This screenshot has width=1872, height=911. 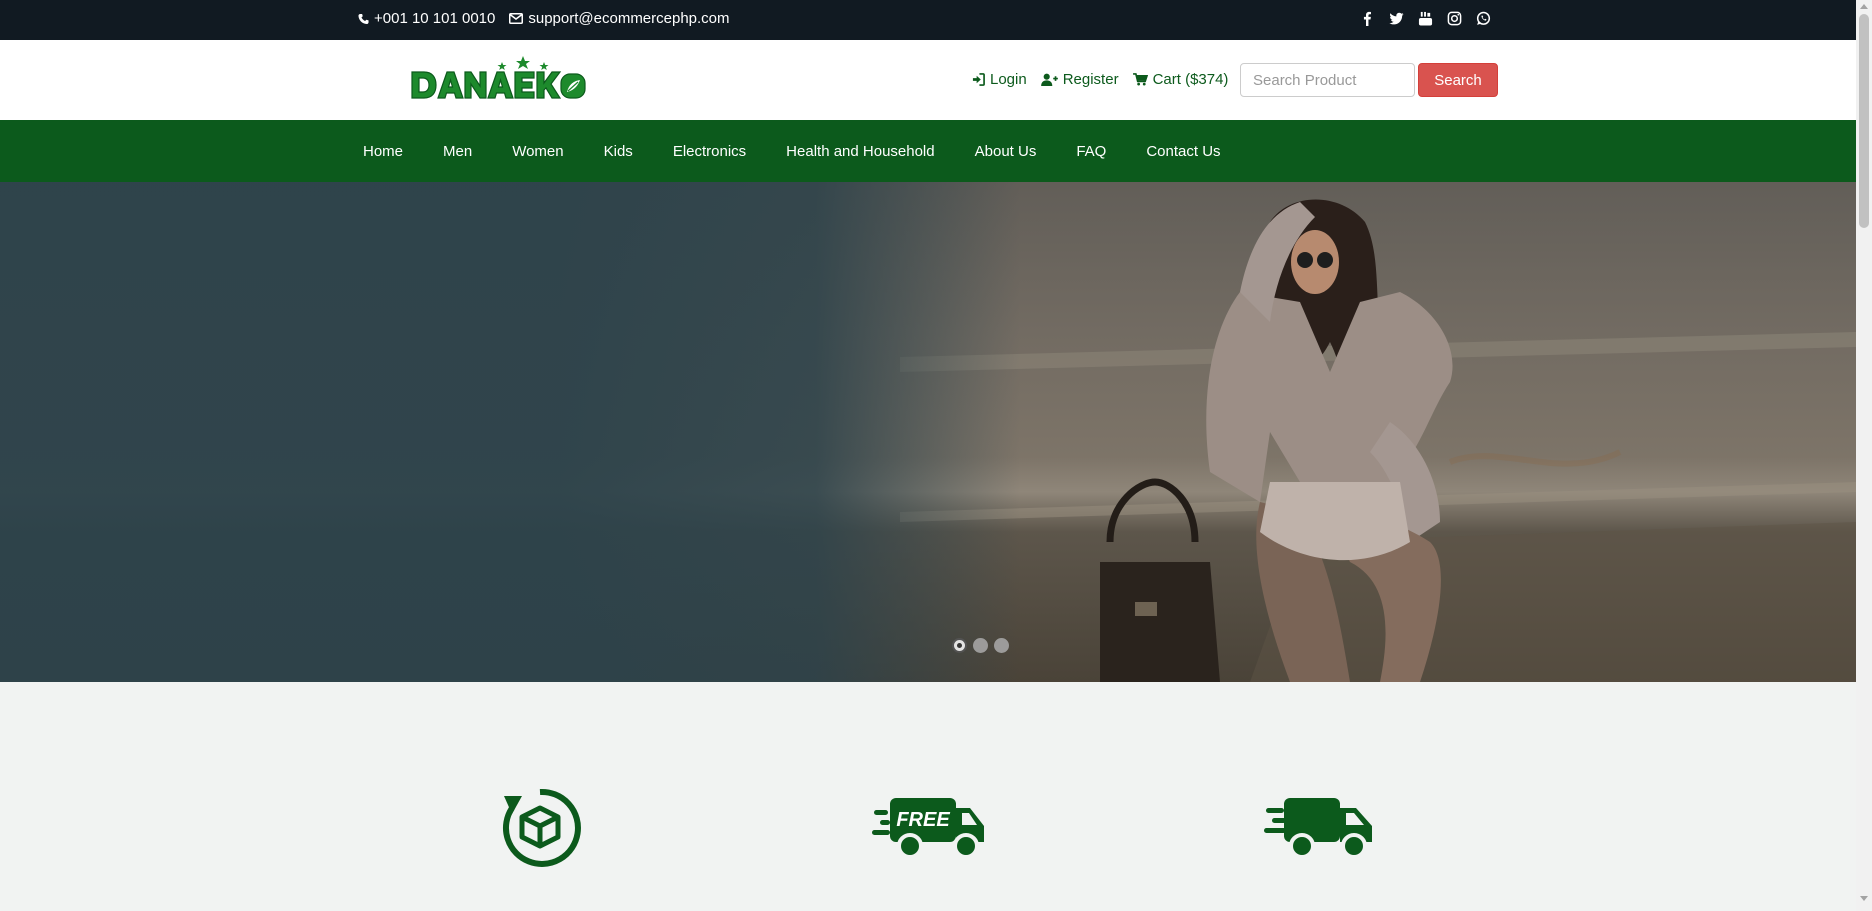 I want to click on scrollbar-thumb, so click(x=1864, y=121).